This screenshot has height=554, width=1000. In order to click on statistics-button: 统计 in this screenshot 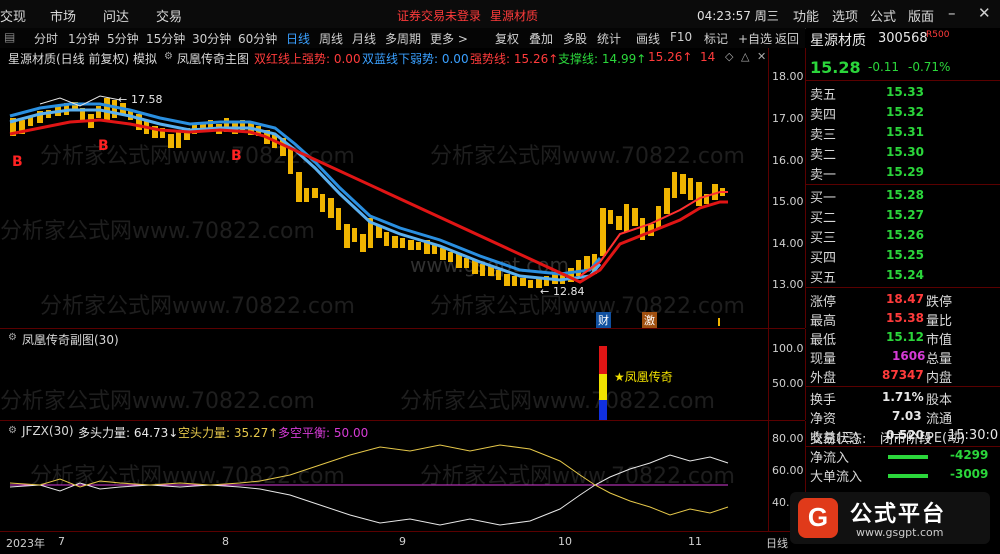, I will do `click(609, 38)`.